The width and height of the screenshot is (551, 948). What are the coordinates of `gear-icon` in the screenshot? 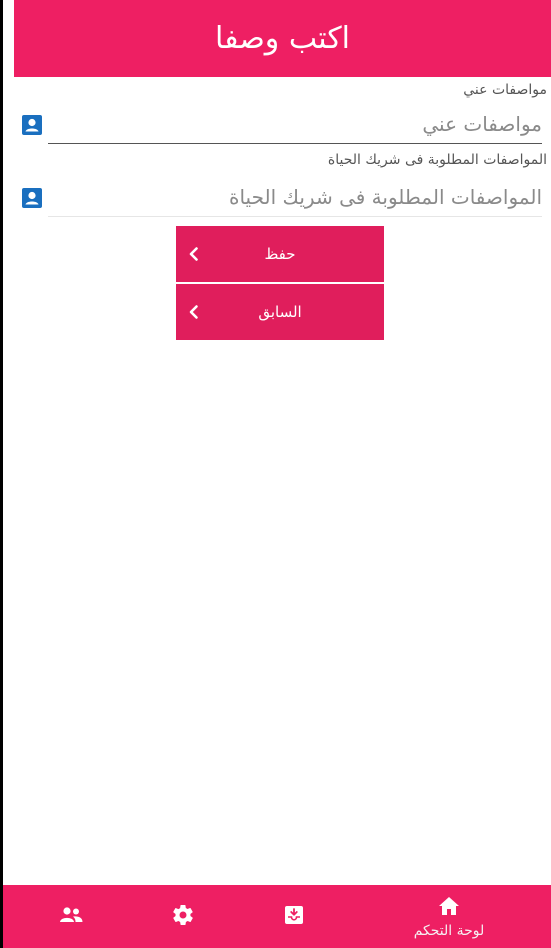 It's located at (183, 917).